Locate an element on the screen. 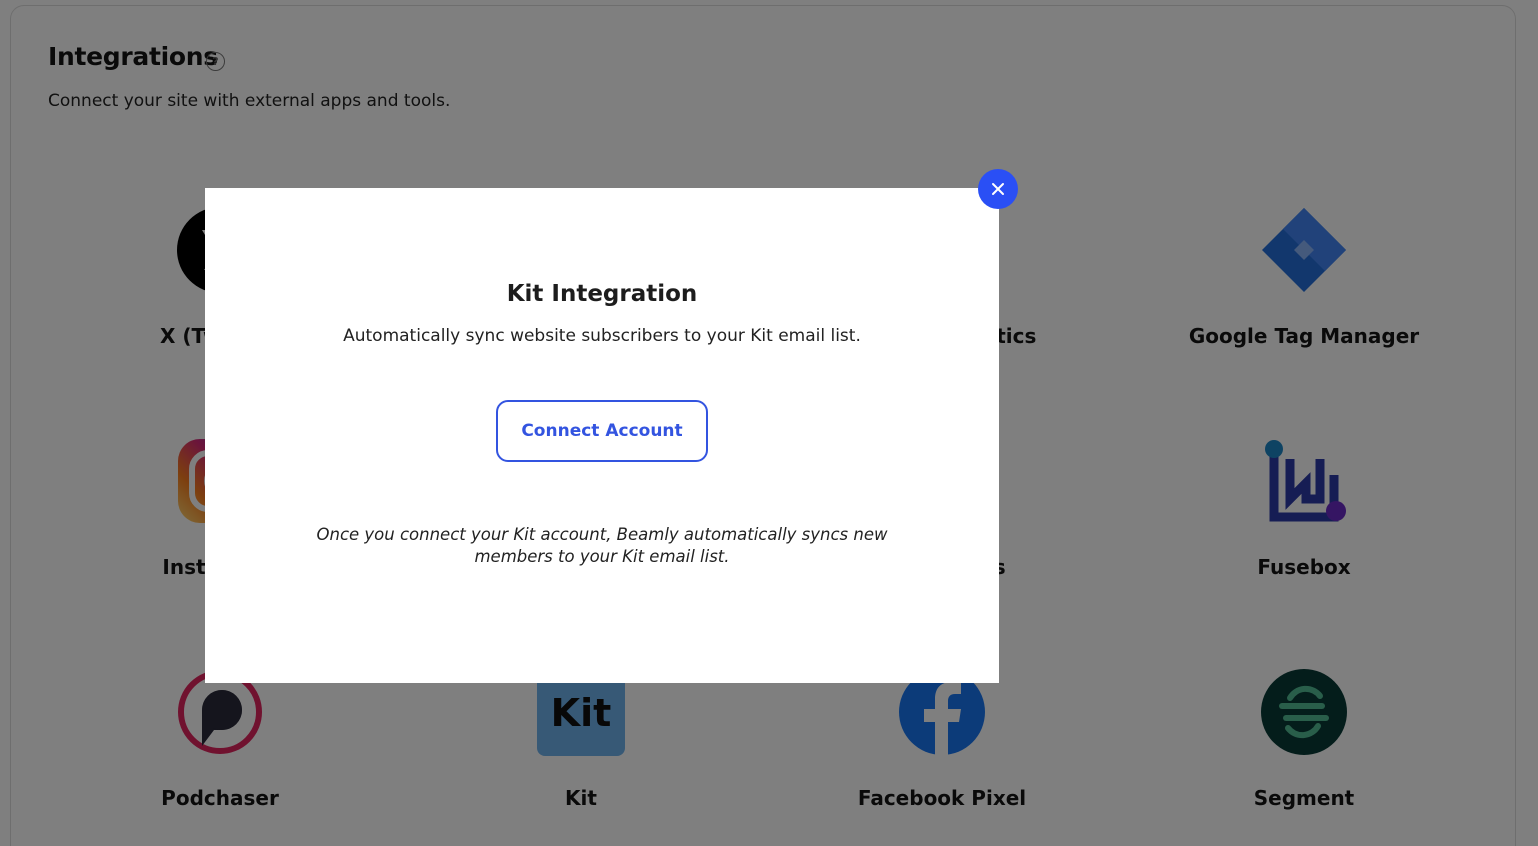 The width and height of the screenshot is (1538, 846). connect-account-button: Connect Account is located at coordinates (602, 431).